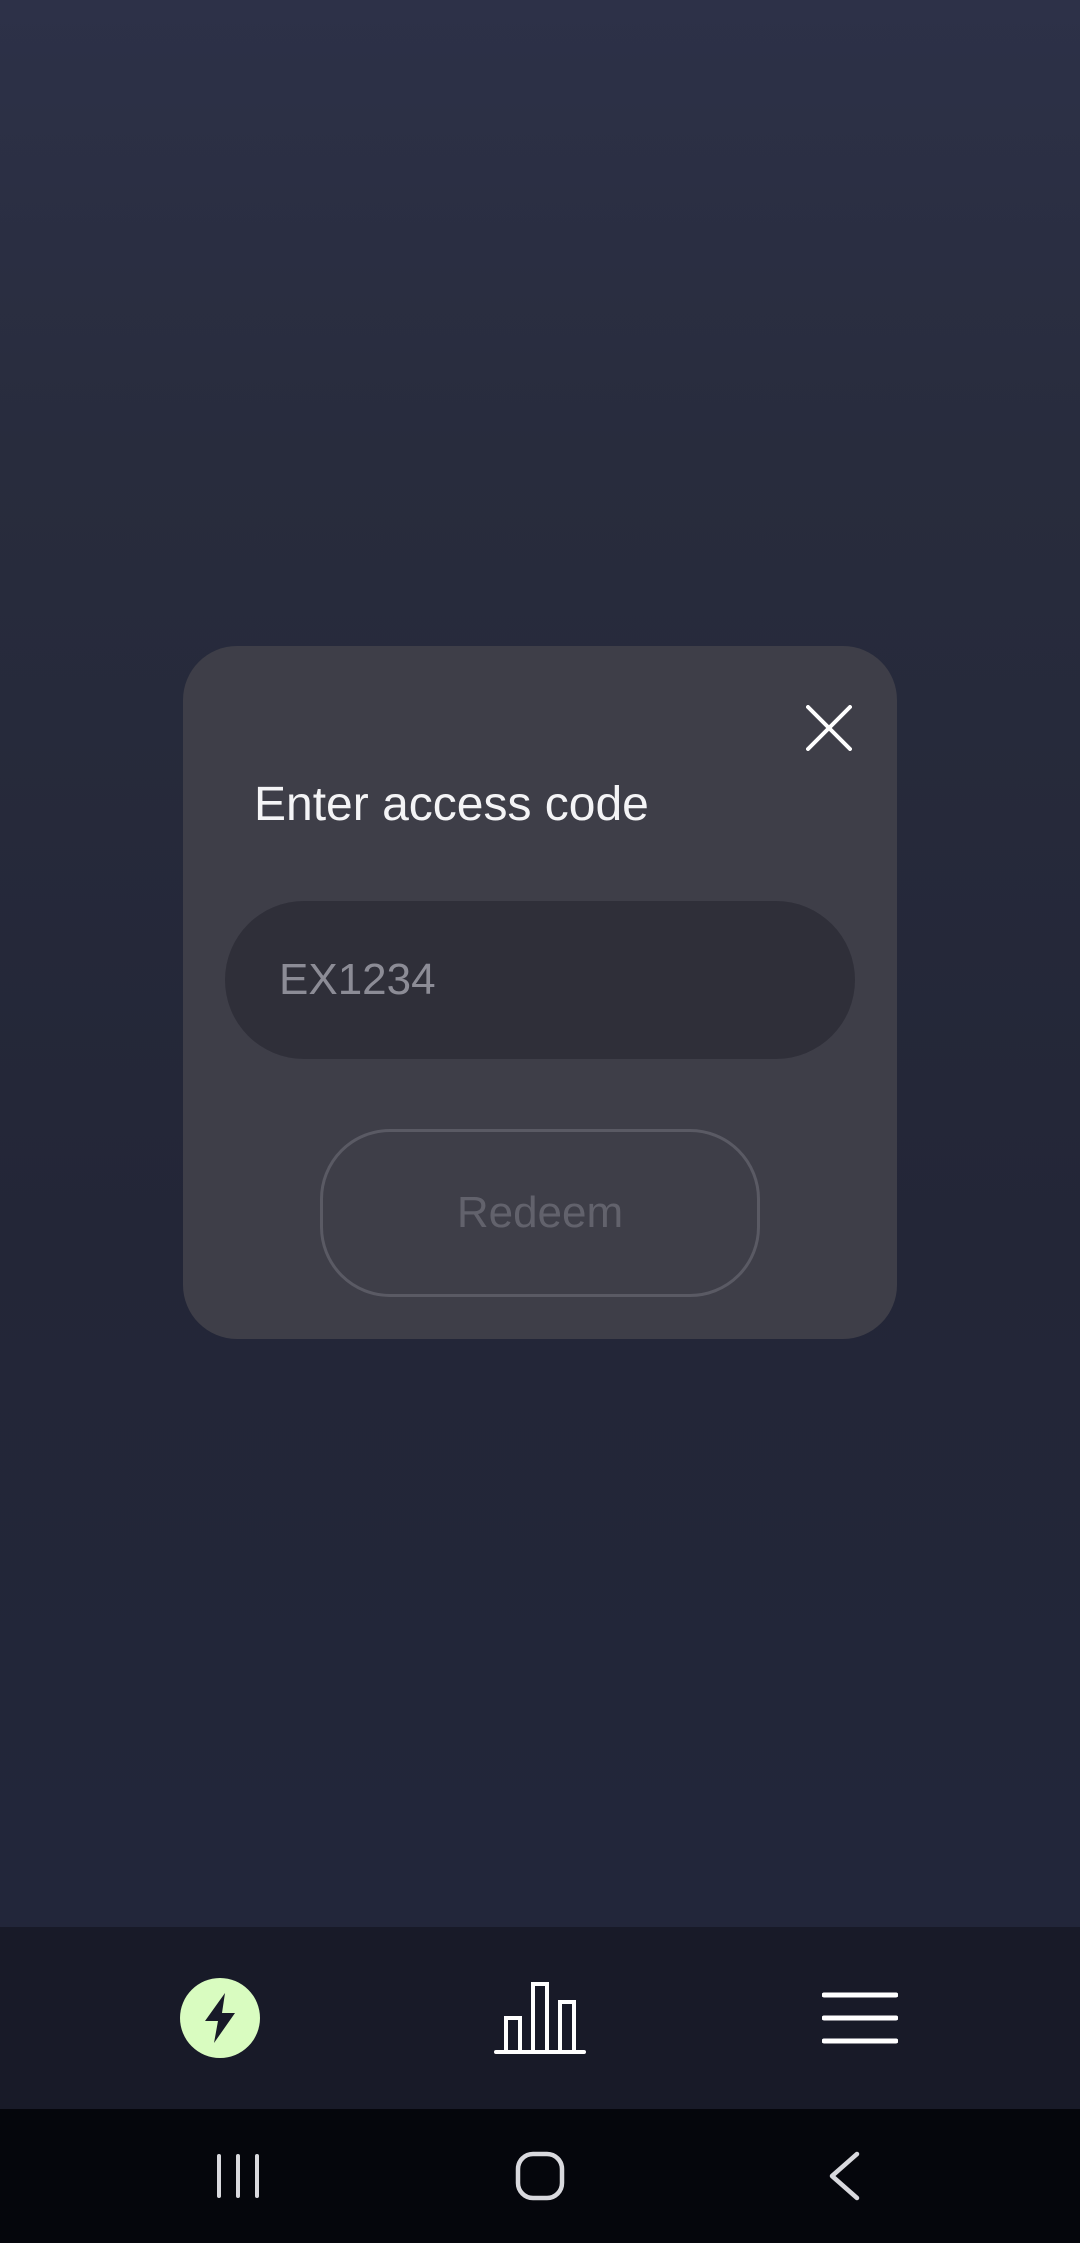 The width and height of the screenshot is (1080, 2243). I want to click on back-icon, so click(844, 2176).